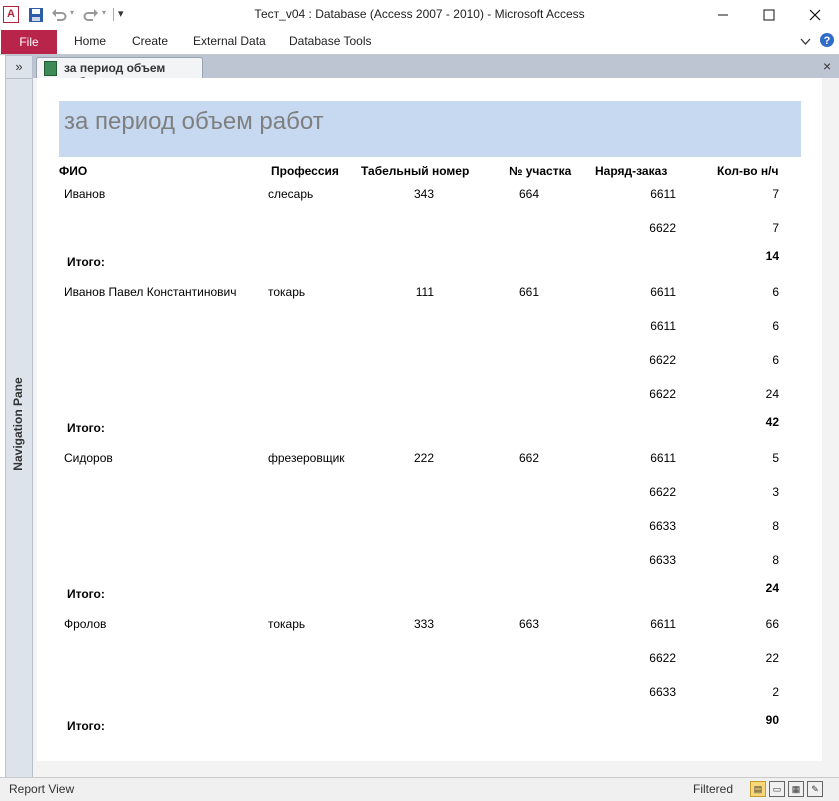  I want to click on report-icon, so click(50, 68).